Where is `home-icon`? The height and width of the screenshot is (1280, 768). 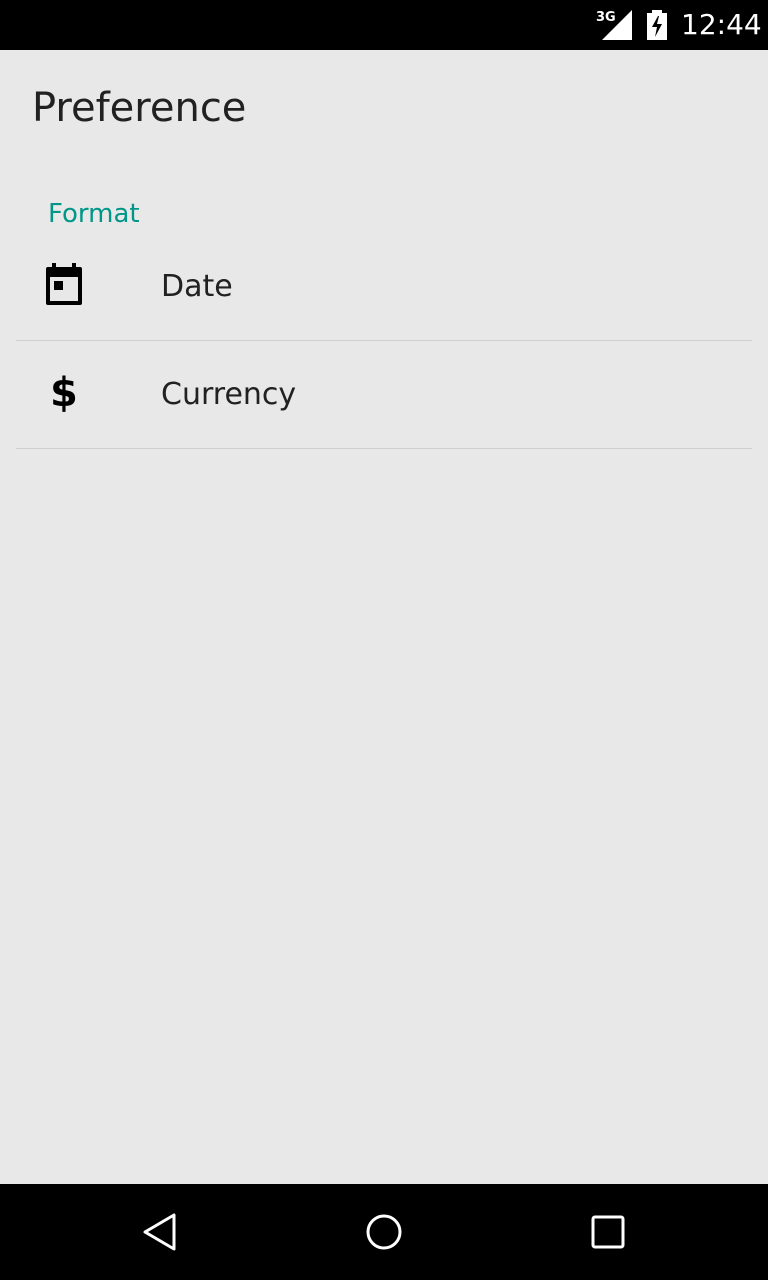
home-icon is located at coordinates (384, 1232).